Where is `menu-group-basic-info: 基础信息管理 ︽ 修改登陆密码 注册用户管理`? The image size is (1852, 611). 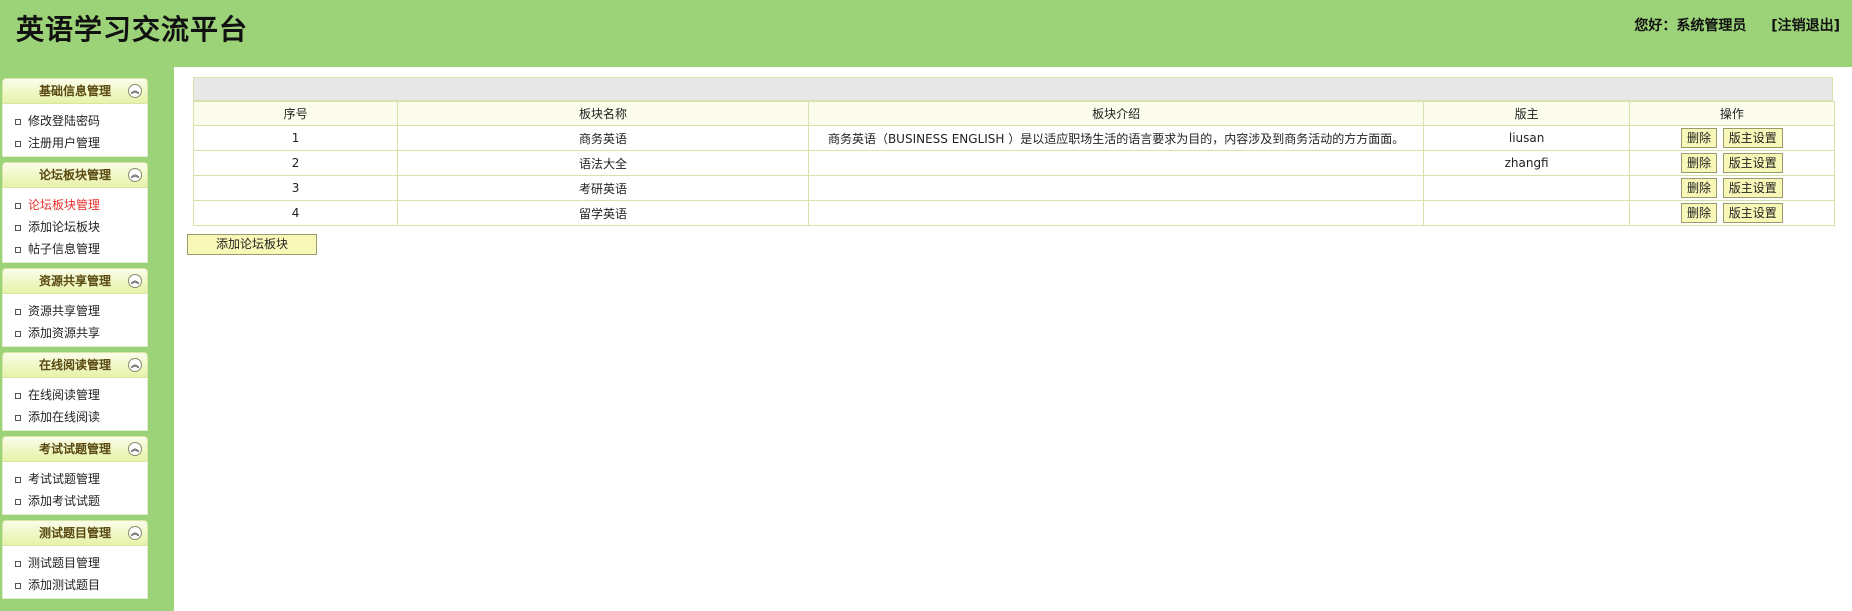
menu-group-basic-info: 基础信息管理 ︽ 修改登陆密码 注册用户管理 is located at coordinates (75, 117).